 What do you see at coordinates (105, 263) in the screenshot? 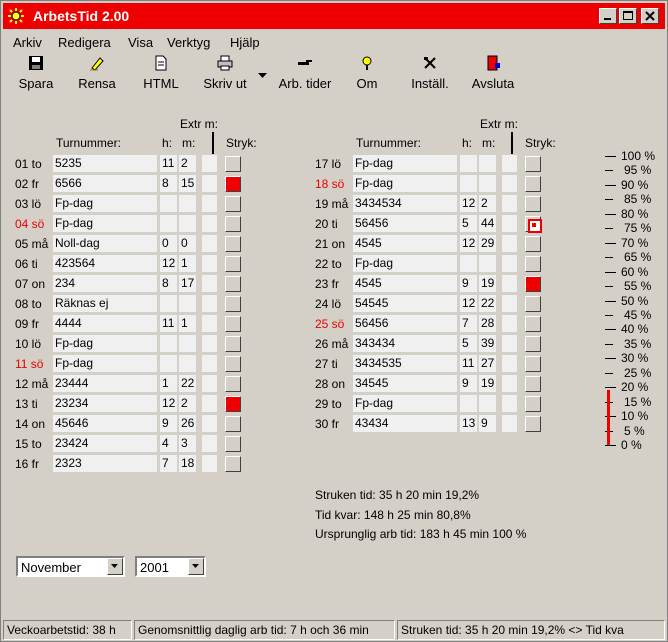
I see `turnummer-field: 423564` at bounding box center [105, 263].